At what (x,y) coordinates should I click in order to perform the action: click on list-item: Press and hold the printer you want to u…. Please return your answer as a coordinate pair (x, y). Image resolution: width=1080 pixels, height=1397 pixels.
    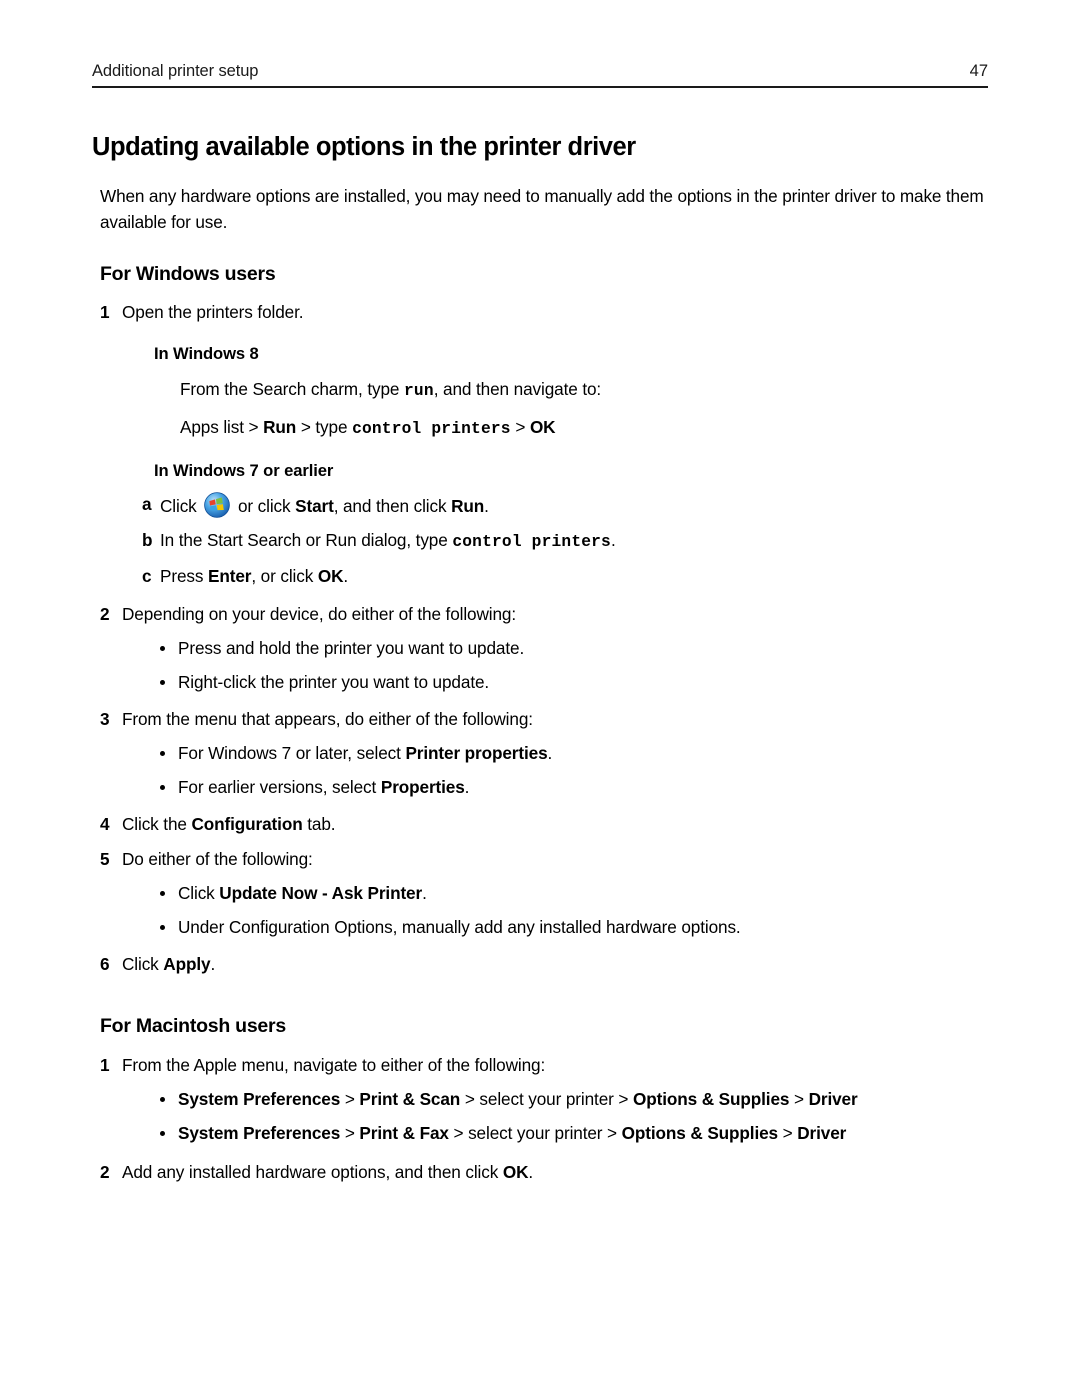
    Looking at the image, I should click on (557, 648).